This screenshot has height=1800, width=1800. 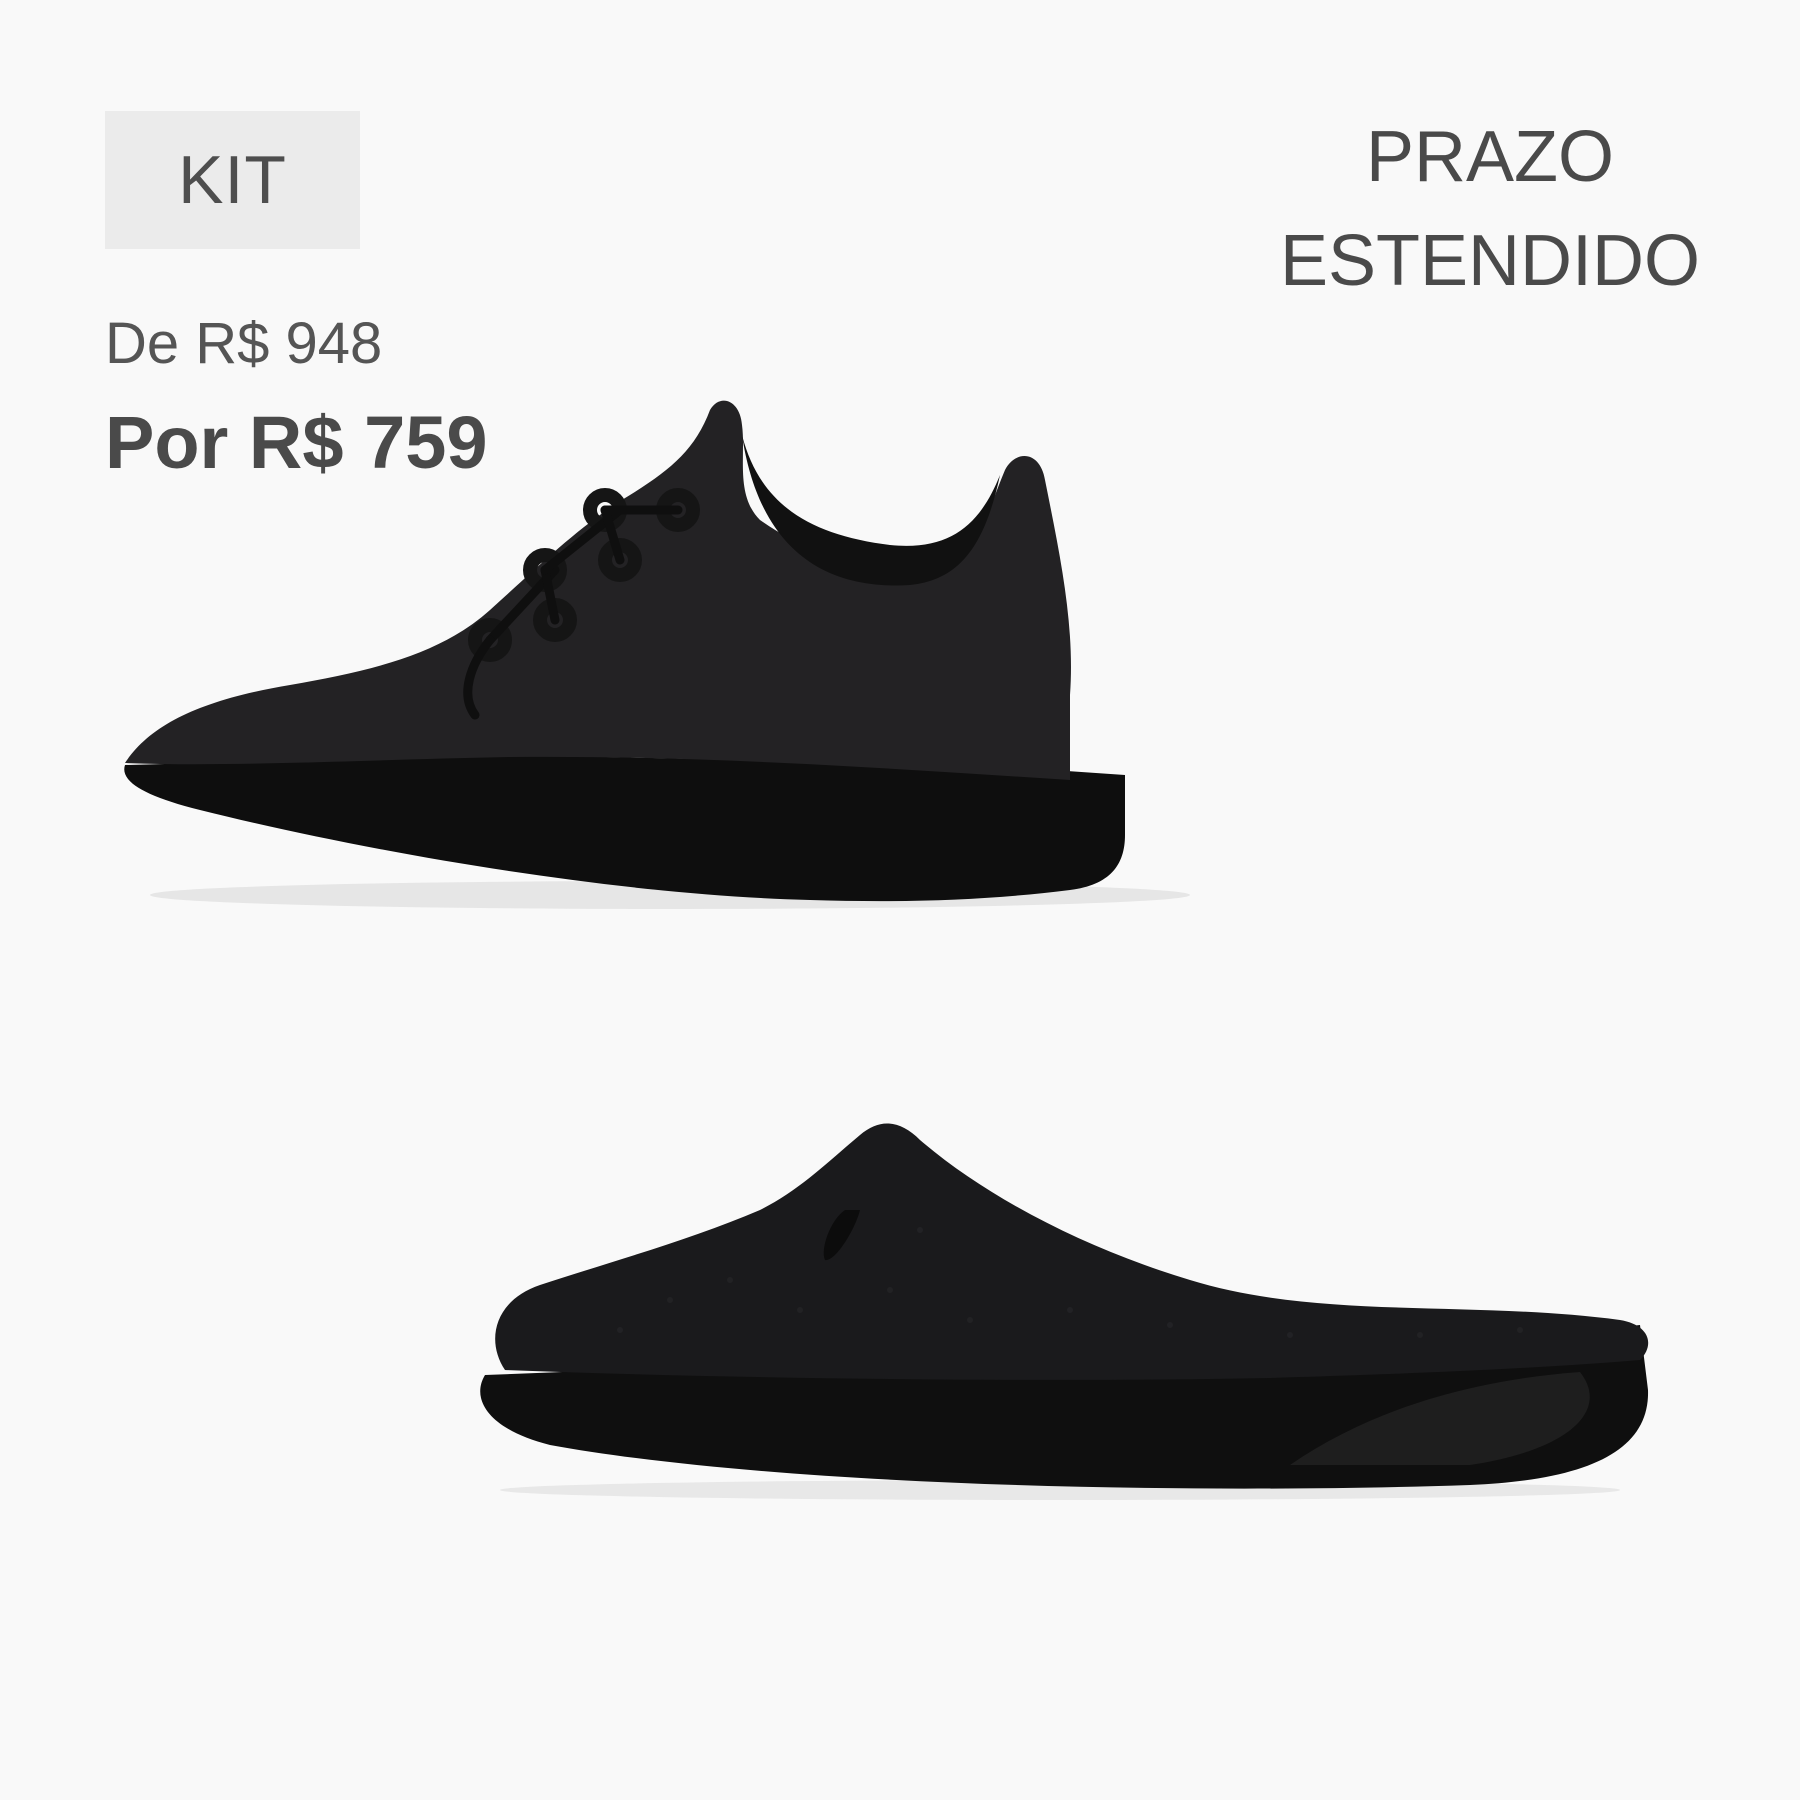 What do you see at coordinates (244, 343) in the screenshot?
I see `original-price: De R$ 948` at bounding box center [244, 343].